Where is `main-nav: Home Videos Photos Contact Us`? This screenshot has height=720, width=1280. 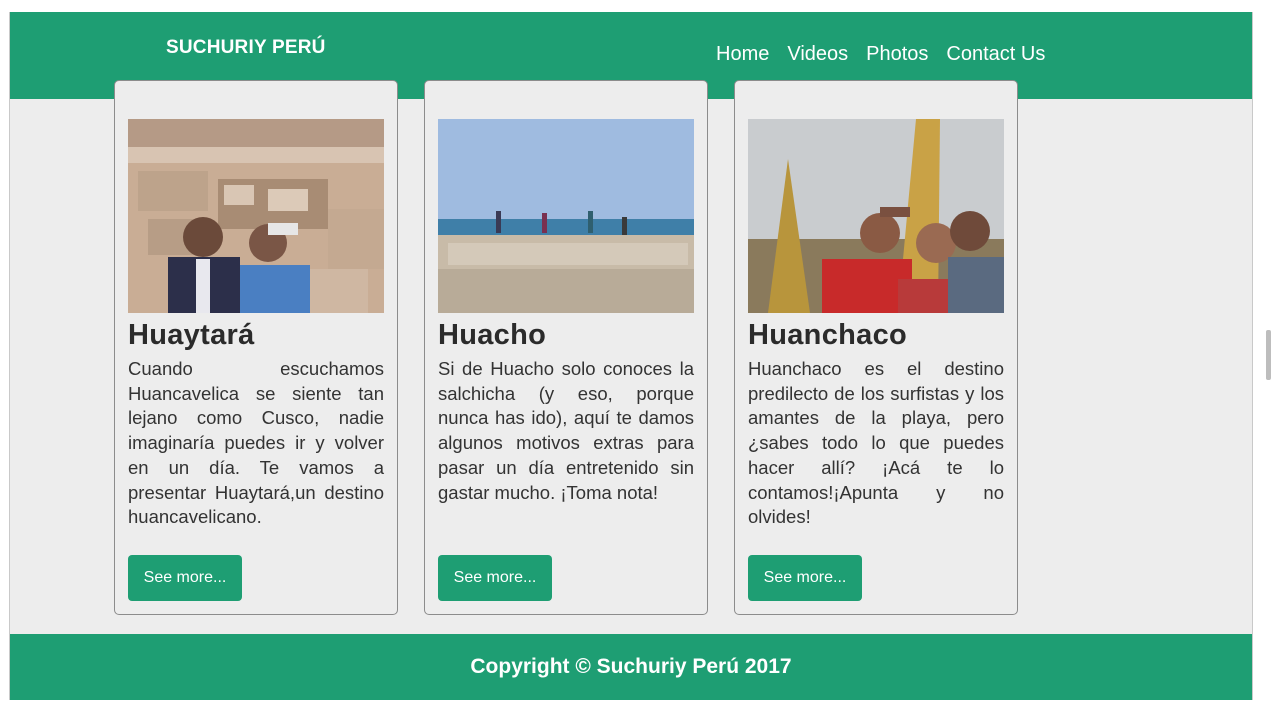
main-nav: Home Videos Photos Contact Us is located at coordinates (889, 54).